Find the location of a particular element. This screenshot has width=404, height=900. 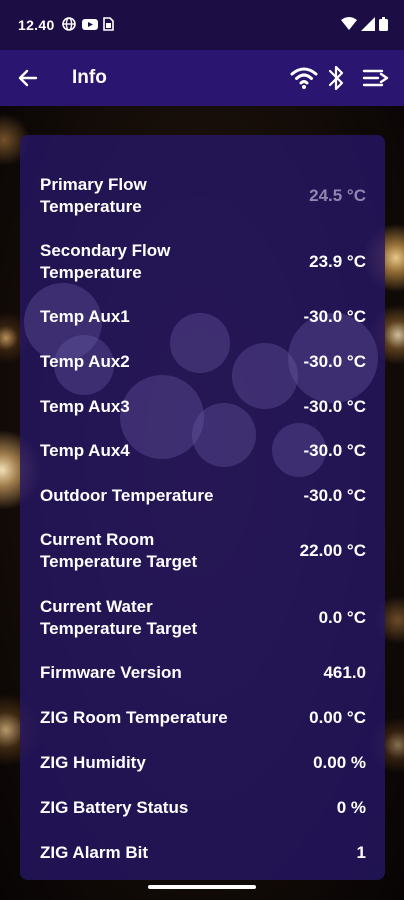

status-bar: 12.40 is located at coordinates (202, 25).